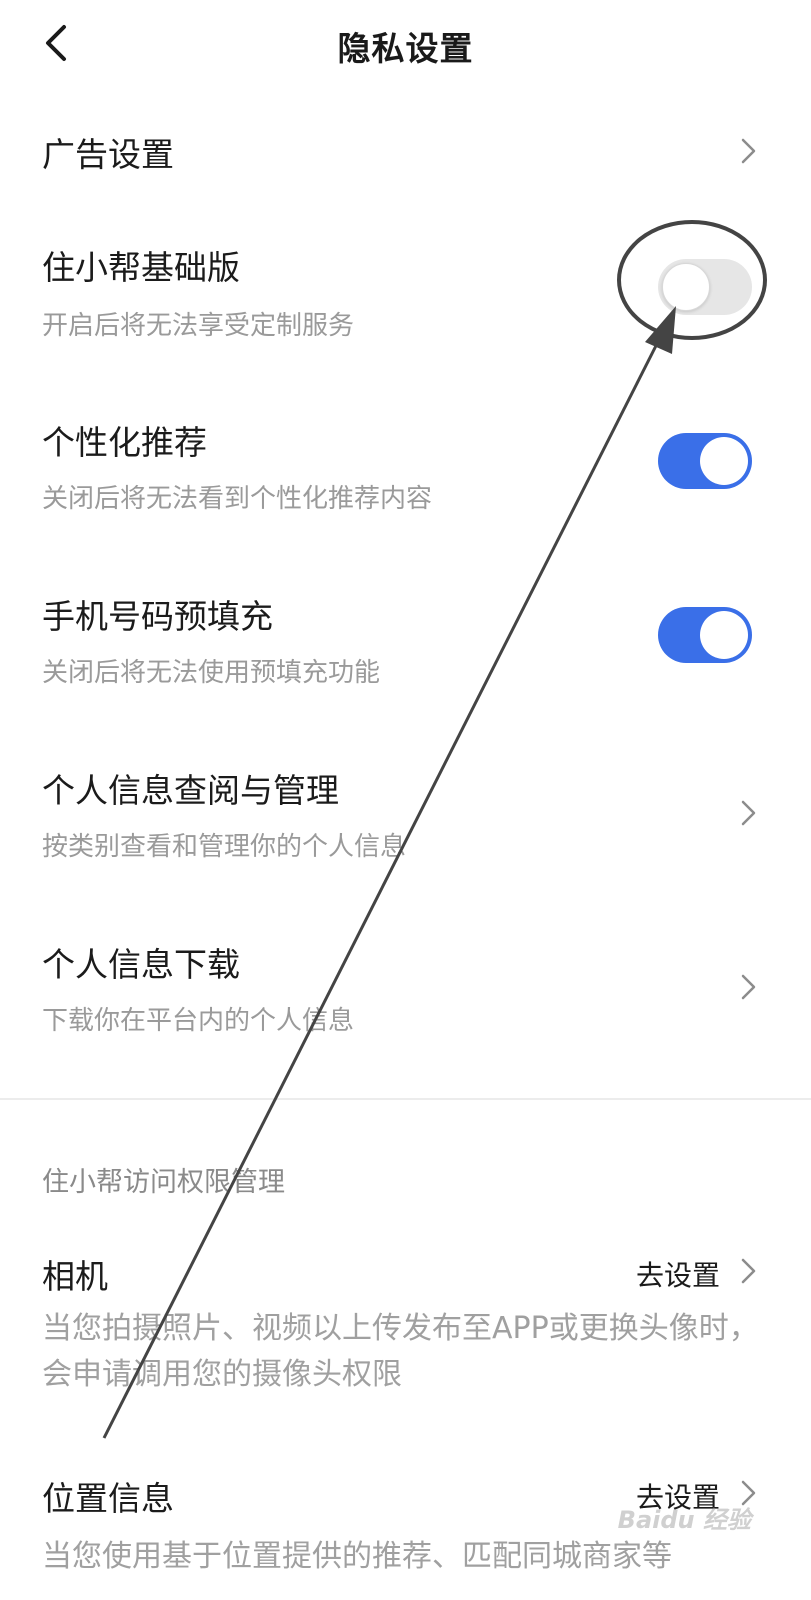  I want to click on camera-permission-title: 相机, so click(75, 1276).